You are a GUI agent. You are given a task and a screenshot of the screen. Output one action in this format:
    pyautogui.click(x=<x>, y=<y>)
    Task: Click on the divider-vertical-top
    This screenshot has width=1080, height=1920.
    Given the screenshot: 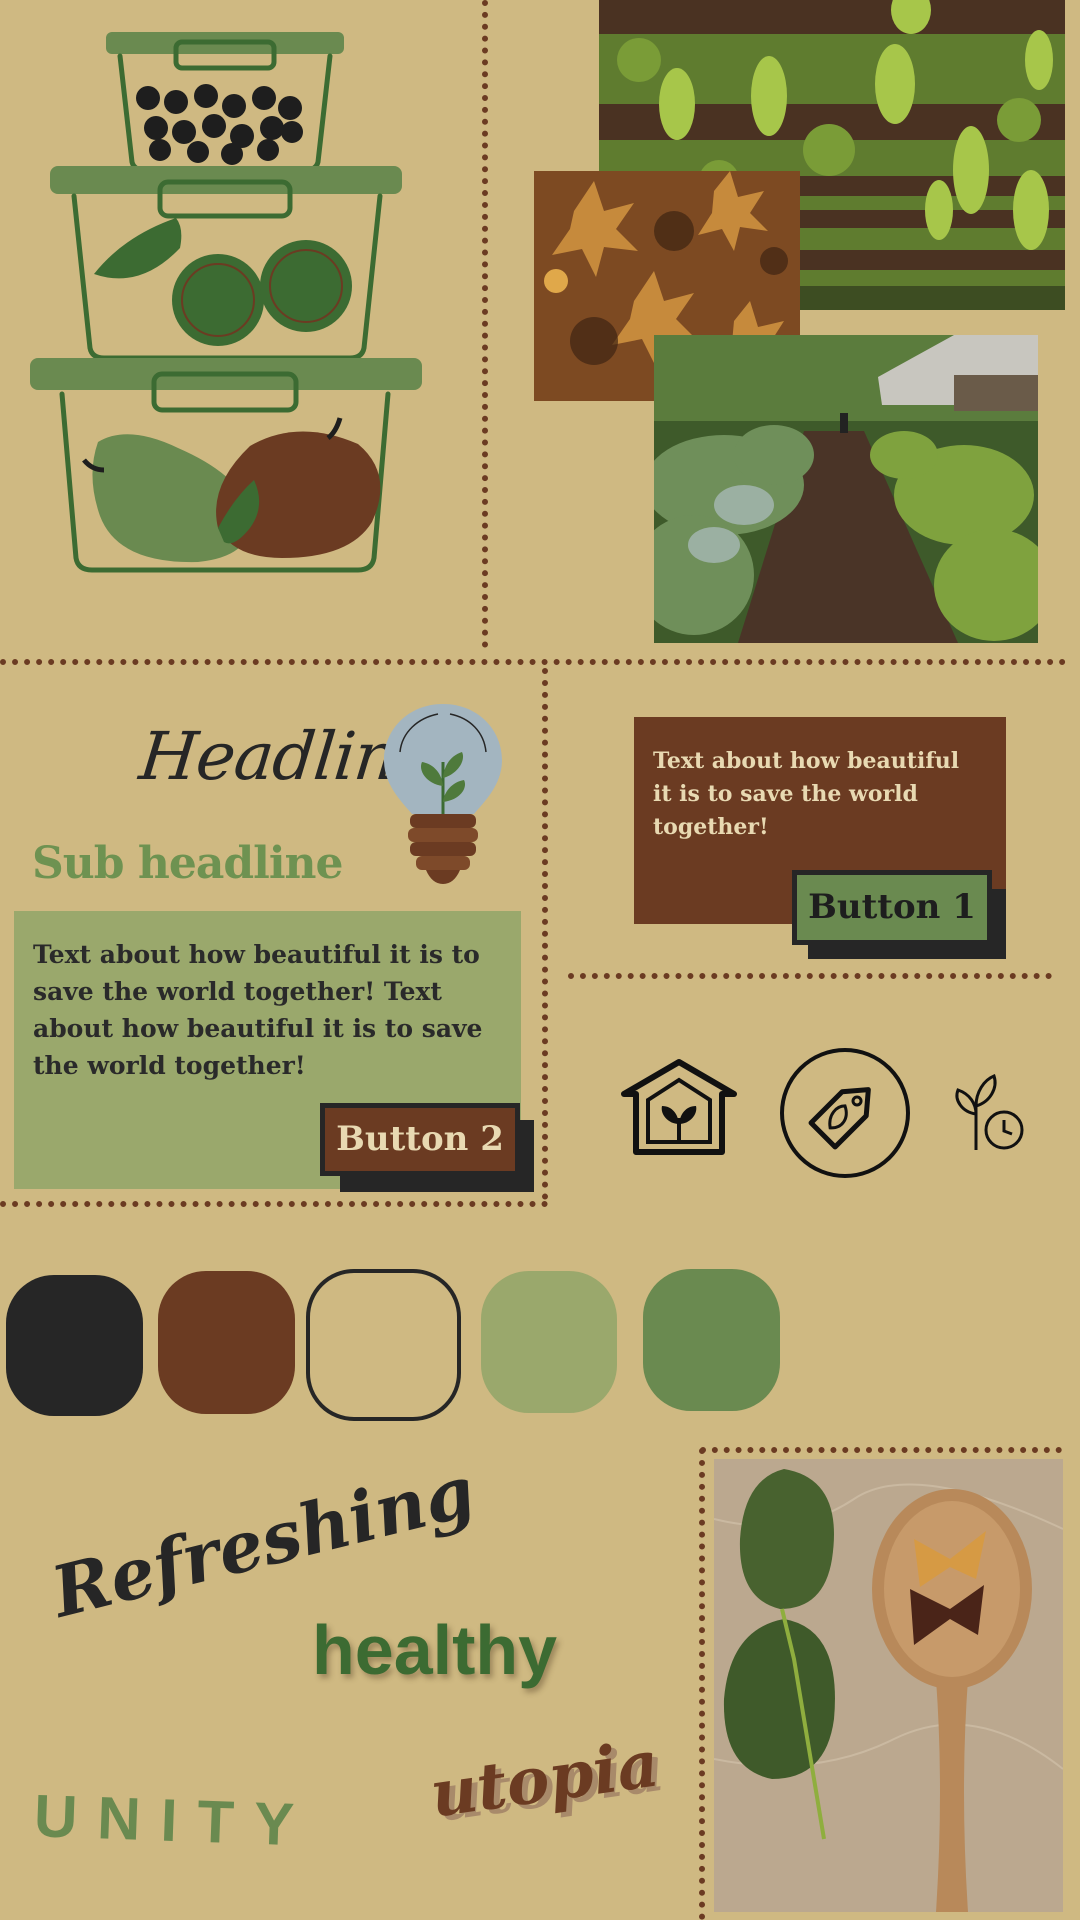 What is the action you would take?
    pyautogui.click(x=485, y=324)
    